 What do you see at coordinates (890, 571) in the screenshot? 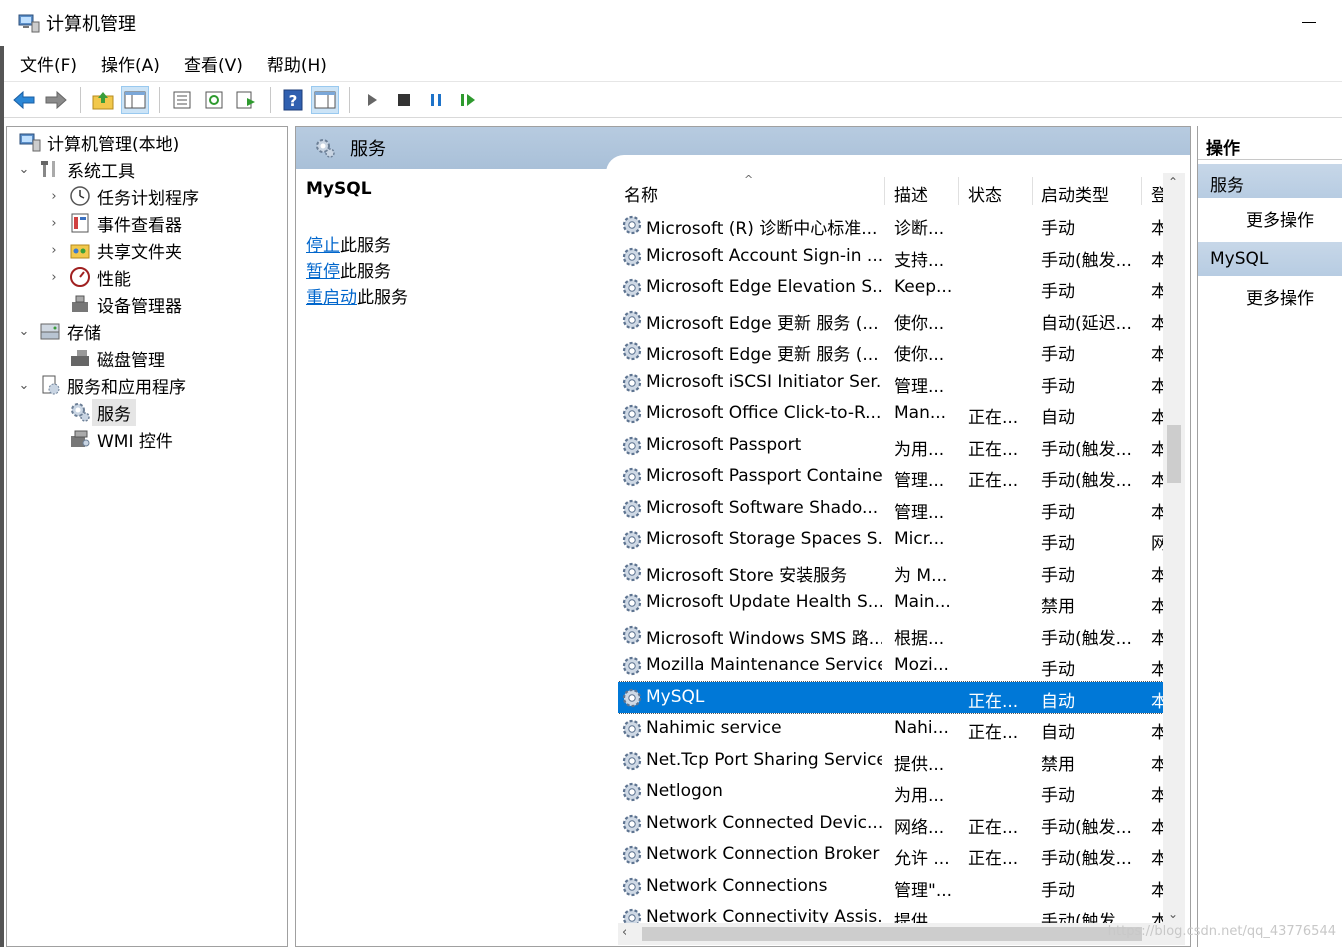
I see `service-row: Microsoft Store 安装服务 为 M... 手动 本` at bounding box center [890, 571].